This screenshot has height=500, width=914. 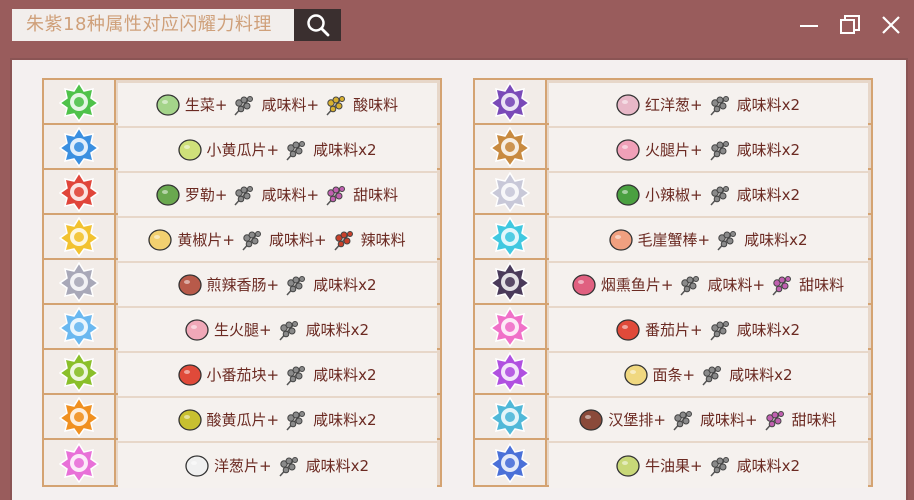 I want to click on recipe-row-dragon: 牛油果+ 咸味料x2, so click(x=673, y=464).